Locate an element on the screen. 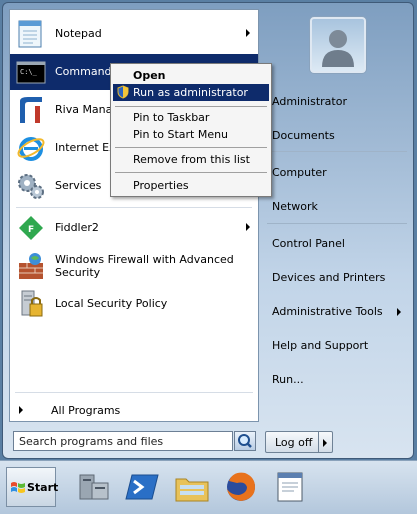  svg-text: F is located at coordinates (31, 230).